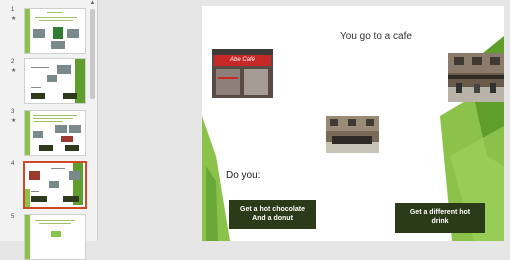  I want to click on slide-title: You go to a cafe, so click(376, 36).